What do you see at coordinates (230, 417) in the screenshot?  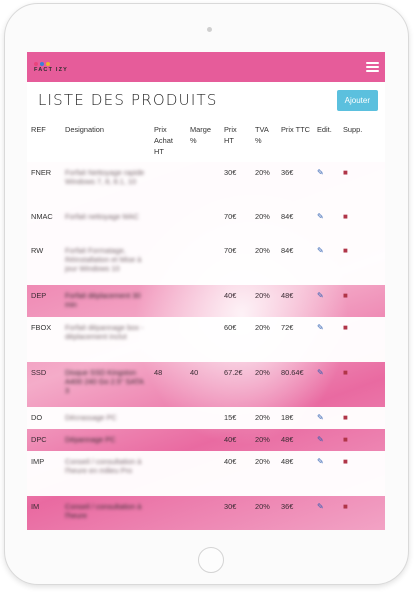 I see `cell-prix-ht: 15€` at bounding box center [230, 417].